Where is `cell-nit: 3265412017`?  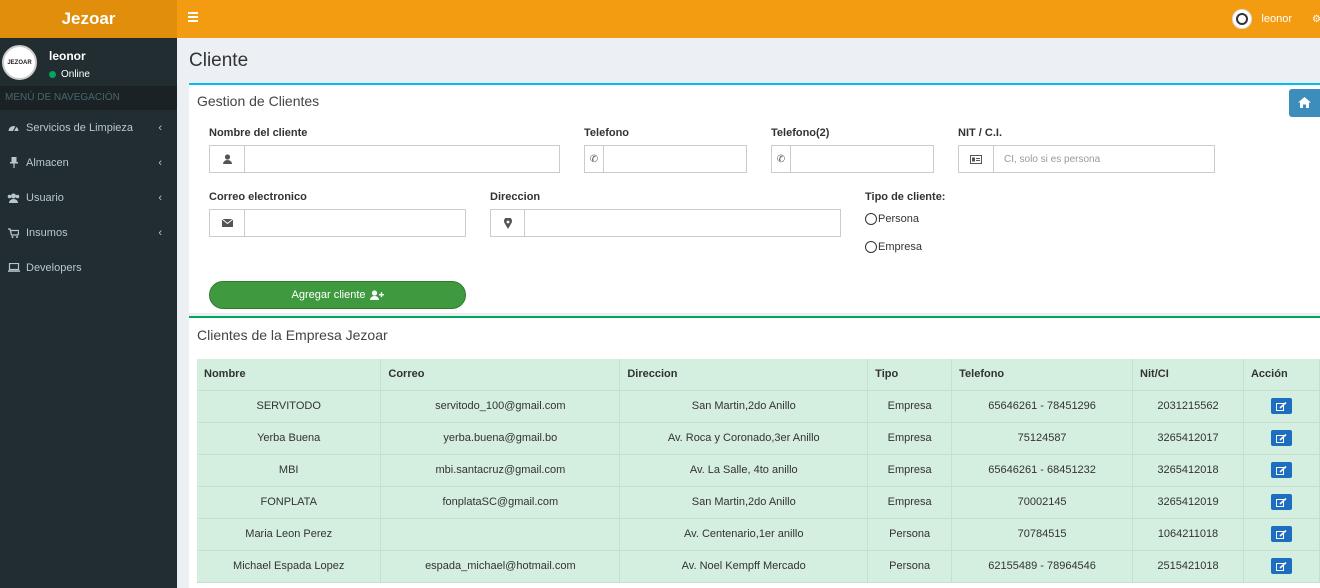
cell-nit: 3265412017 is located at coordinates (1188, 438).